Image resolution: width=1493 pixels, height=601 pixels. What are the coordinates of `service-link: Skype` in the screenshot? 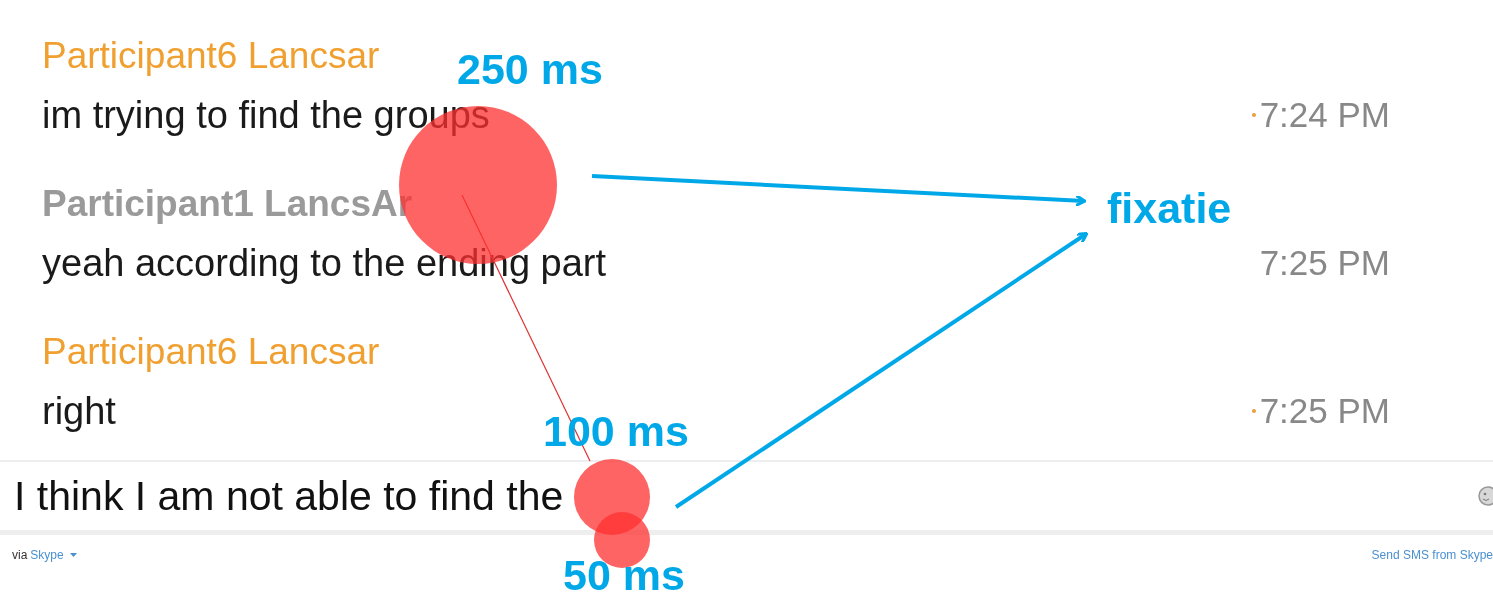 It's located at (47, 555).